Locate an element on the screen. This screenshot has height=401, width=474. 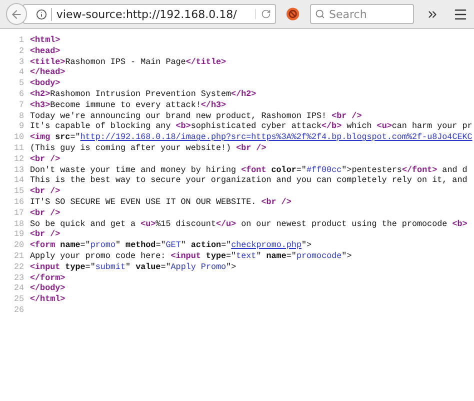
source-line: IT'S SO SECURE WE EVEN USE IT ON OUR WEBSITE. <br /> is located at coordinates (161, 202).